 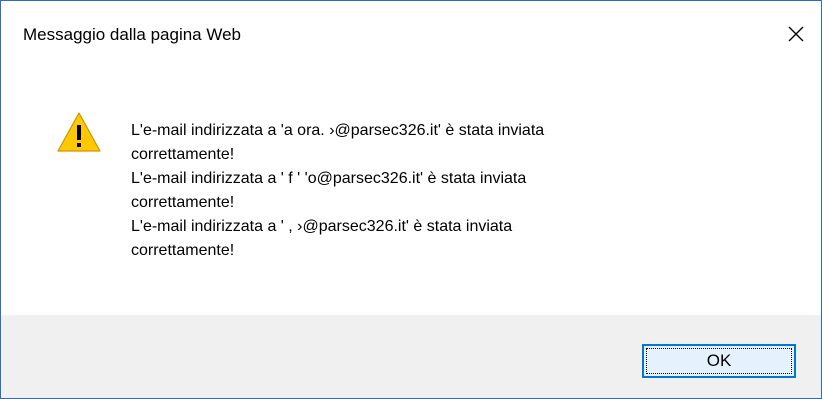 I want to click on ok-button: OK, so click(x=719, y=361).